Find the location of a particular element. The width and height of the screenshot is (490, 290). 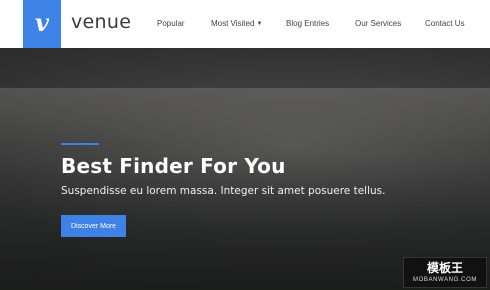

nav-item-most-visited: Most Visited ▼ is located at coordinates (236, 23).